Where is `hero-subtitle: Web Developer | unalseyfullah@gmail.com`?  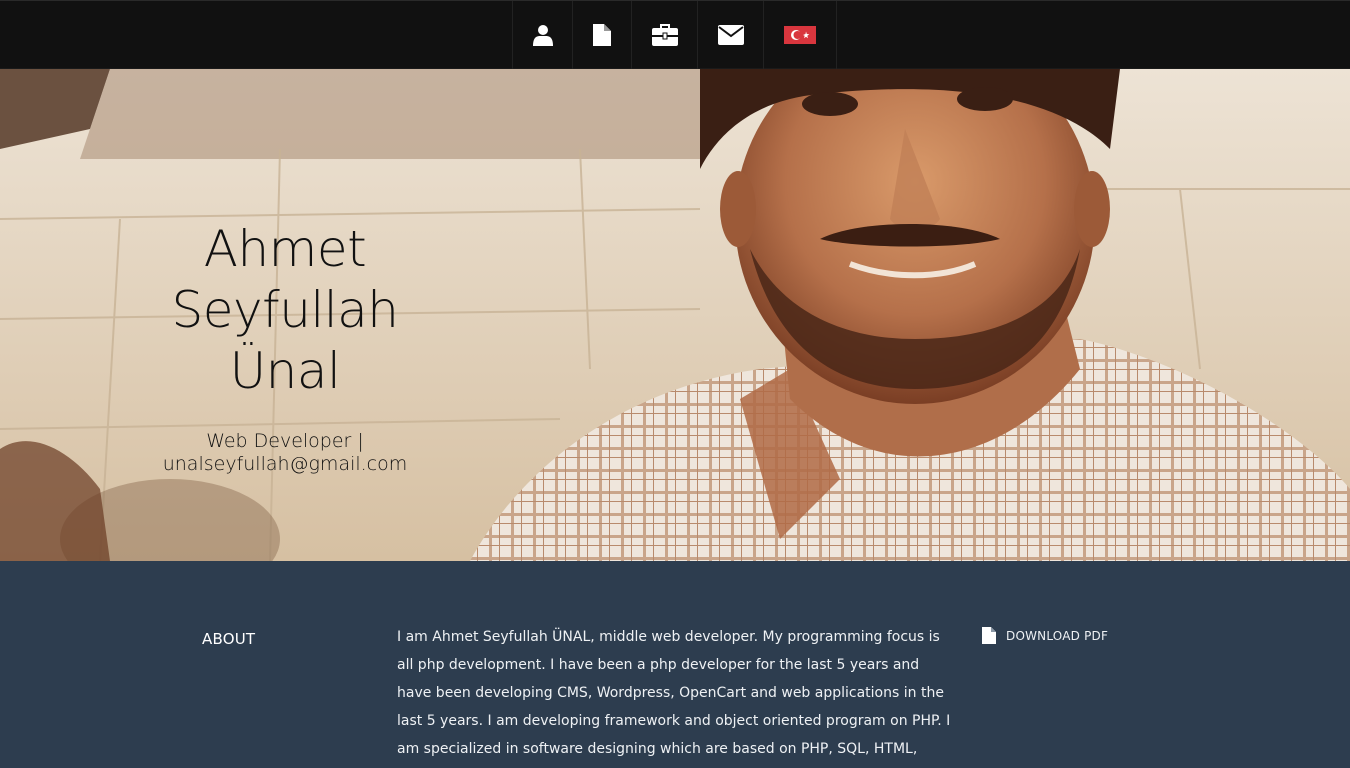 hero-subtitle: Web Developer | unalseyfullah@gmail.com is located at coordinates (285, 453).